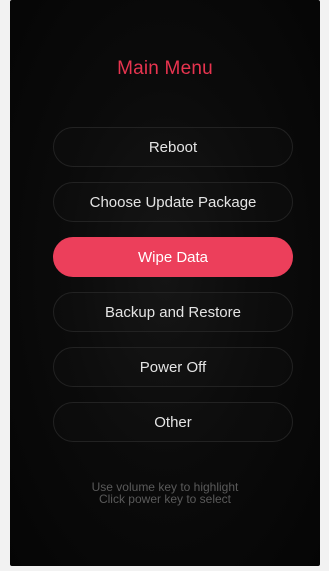  What do you see at coordinates (173, 422) in the screenshot?
I see `other-button: Other` at bounding box center [173, 422].